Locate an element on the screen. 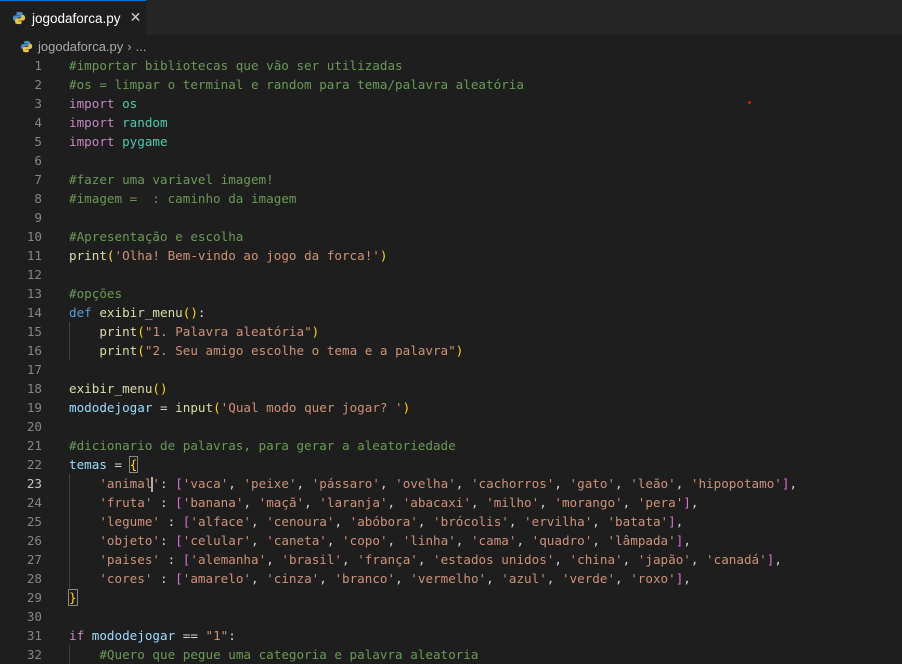 The image size is (902, 664). code-token: : is located at coordinates (164, 578).